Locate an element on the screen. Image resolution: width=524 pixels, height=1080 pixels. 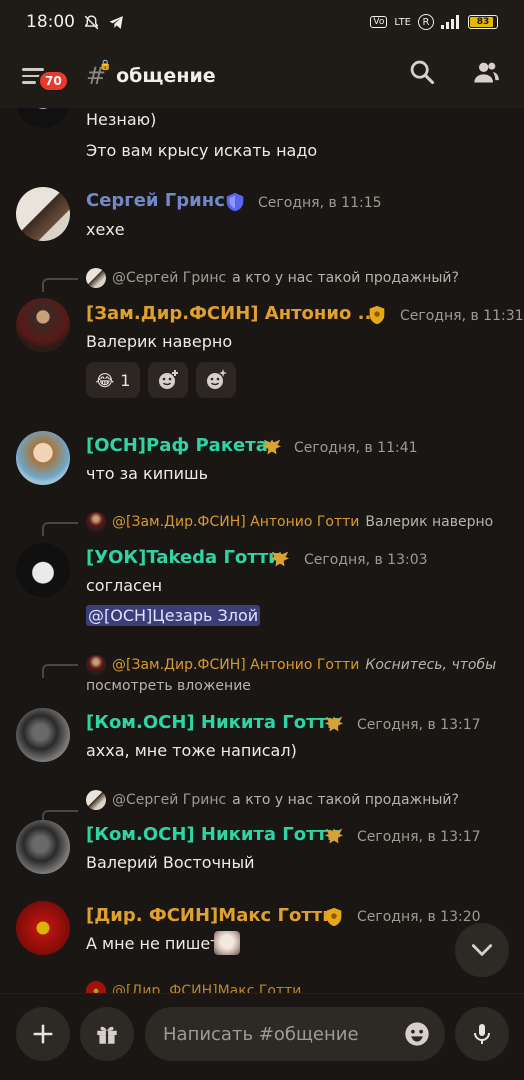
timestamp: Сегодня, в 13:20 is located at coordinates (419, 917).